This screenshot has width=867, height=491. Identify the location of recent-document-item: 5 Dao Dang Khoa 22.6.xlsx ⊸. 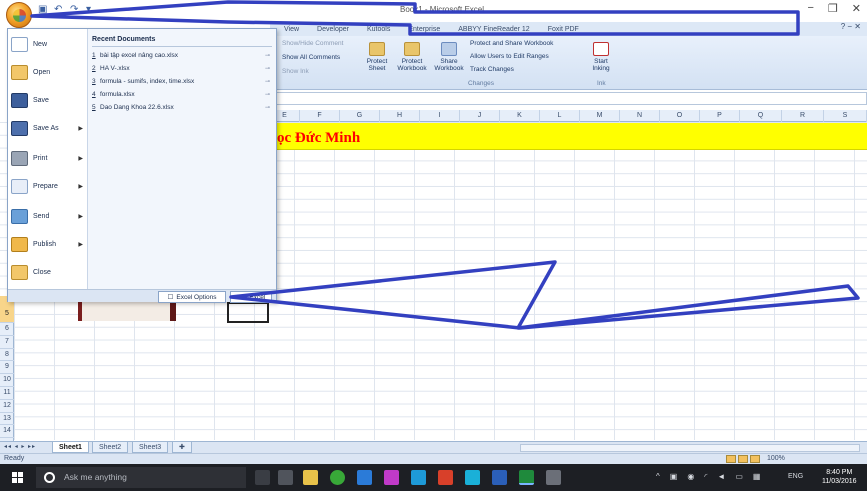
(183, 109).